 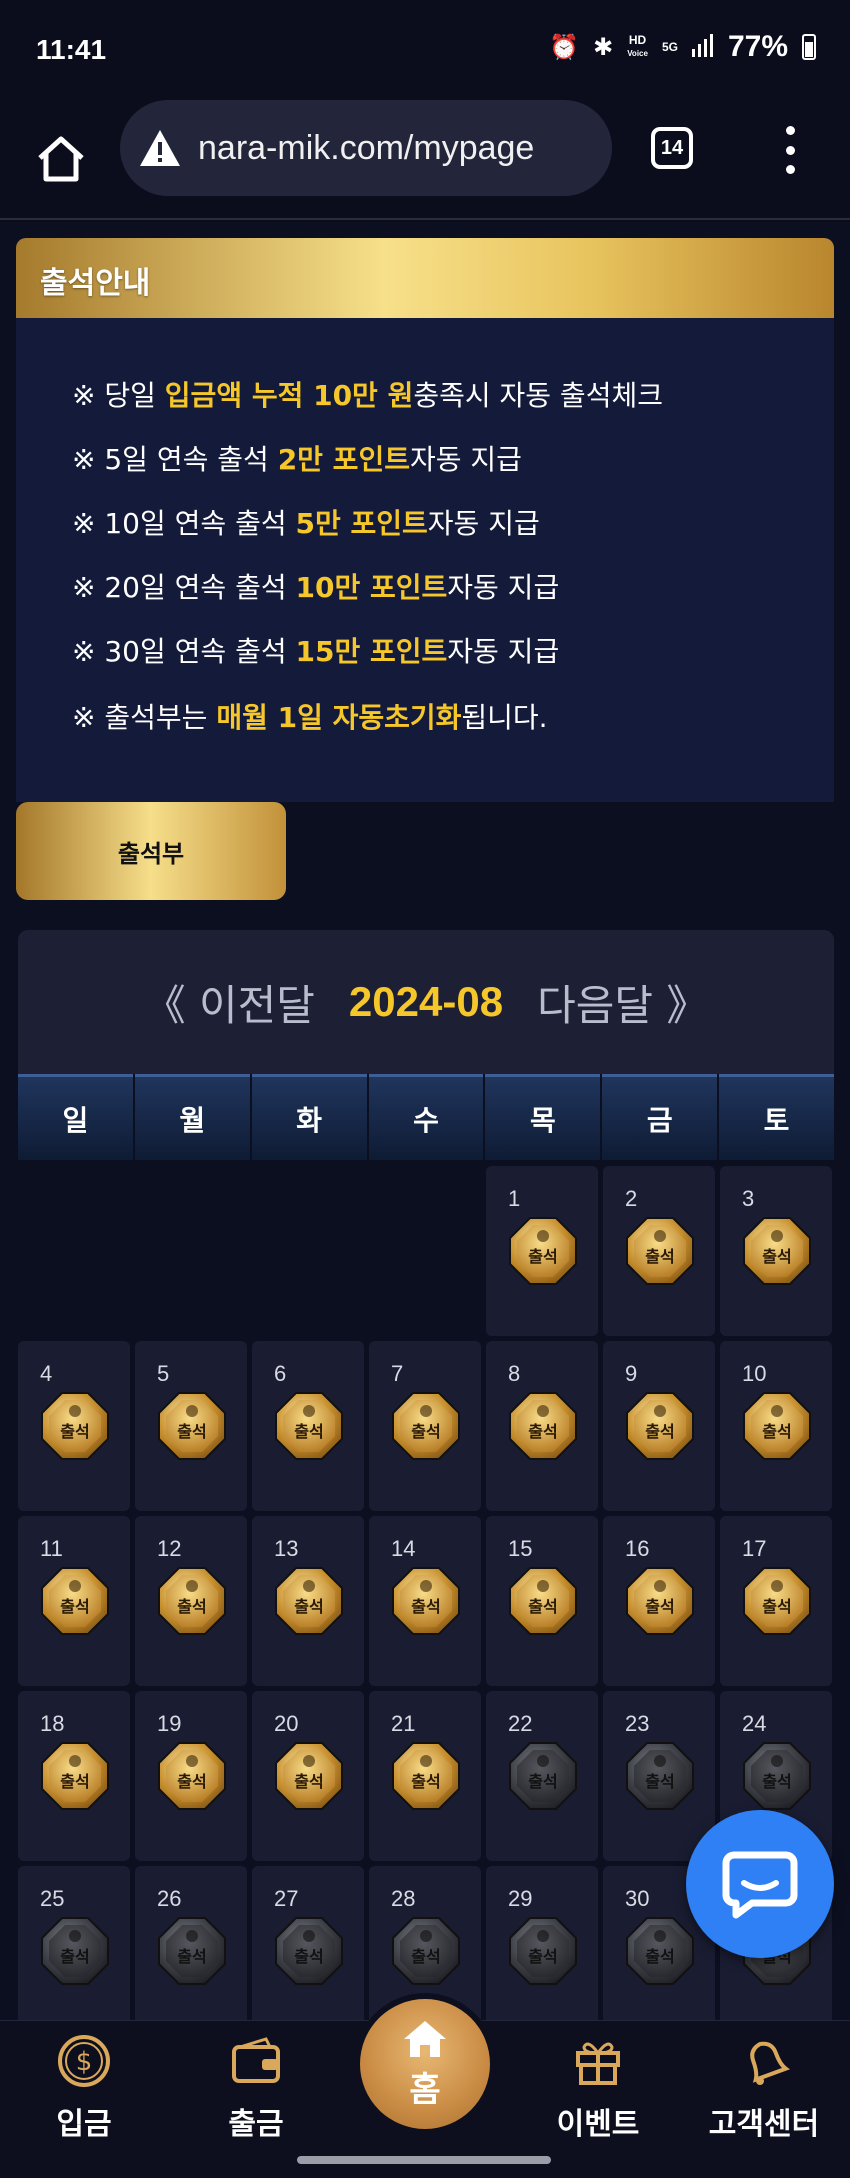 I want to click on day-number: 1, so click(x=514, y=1198).